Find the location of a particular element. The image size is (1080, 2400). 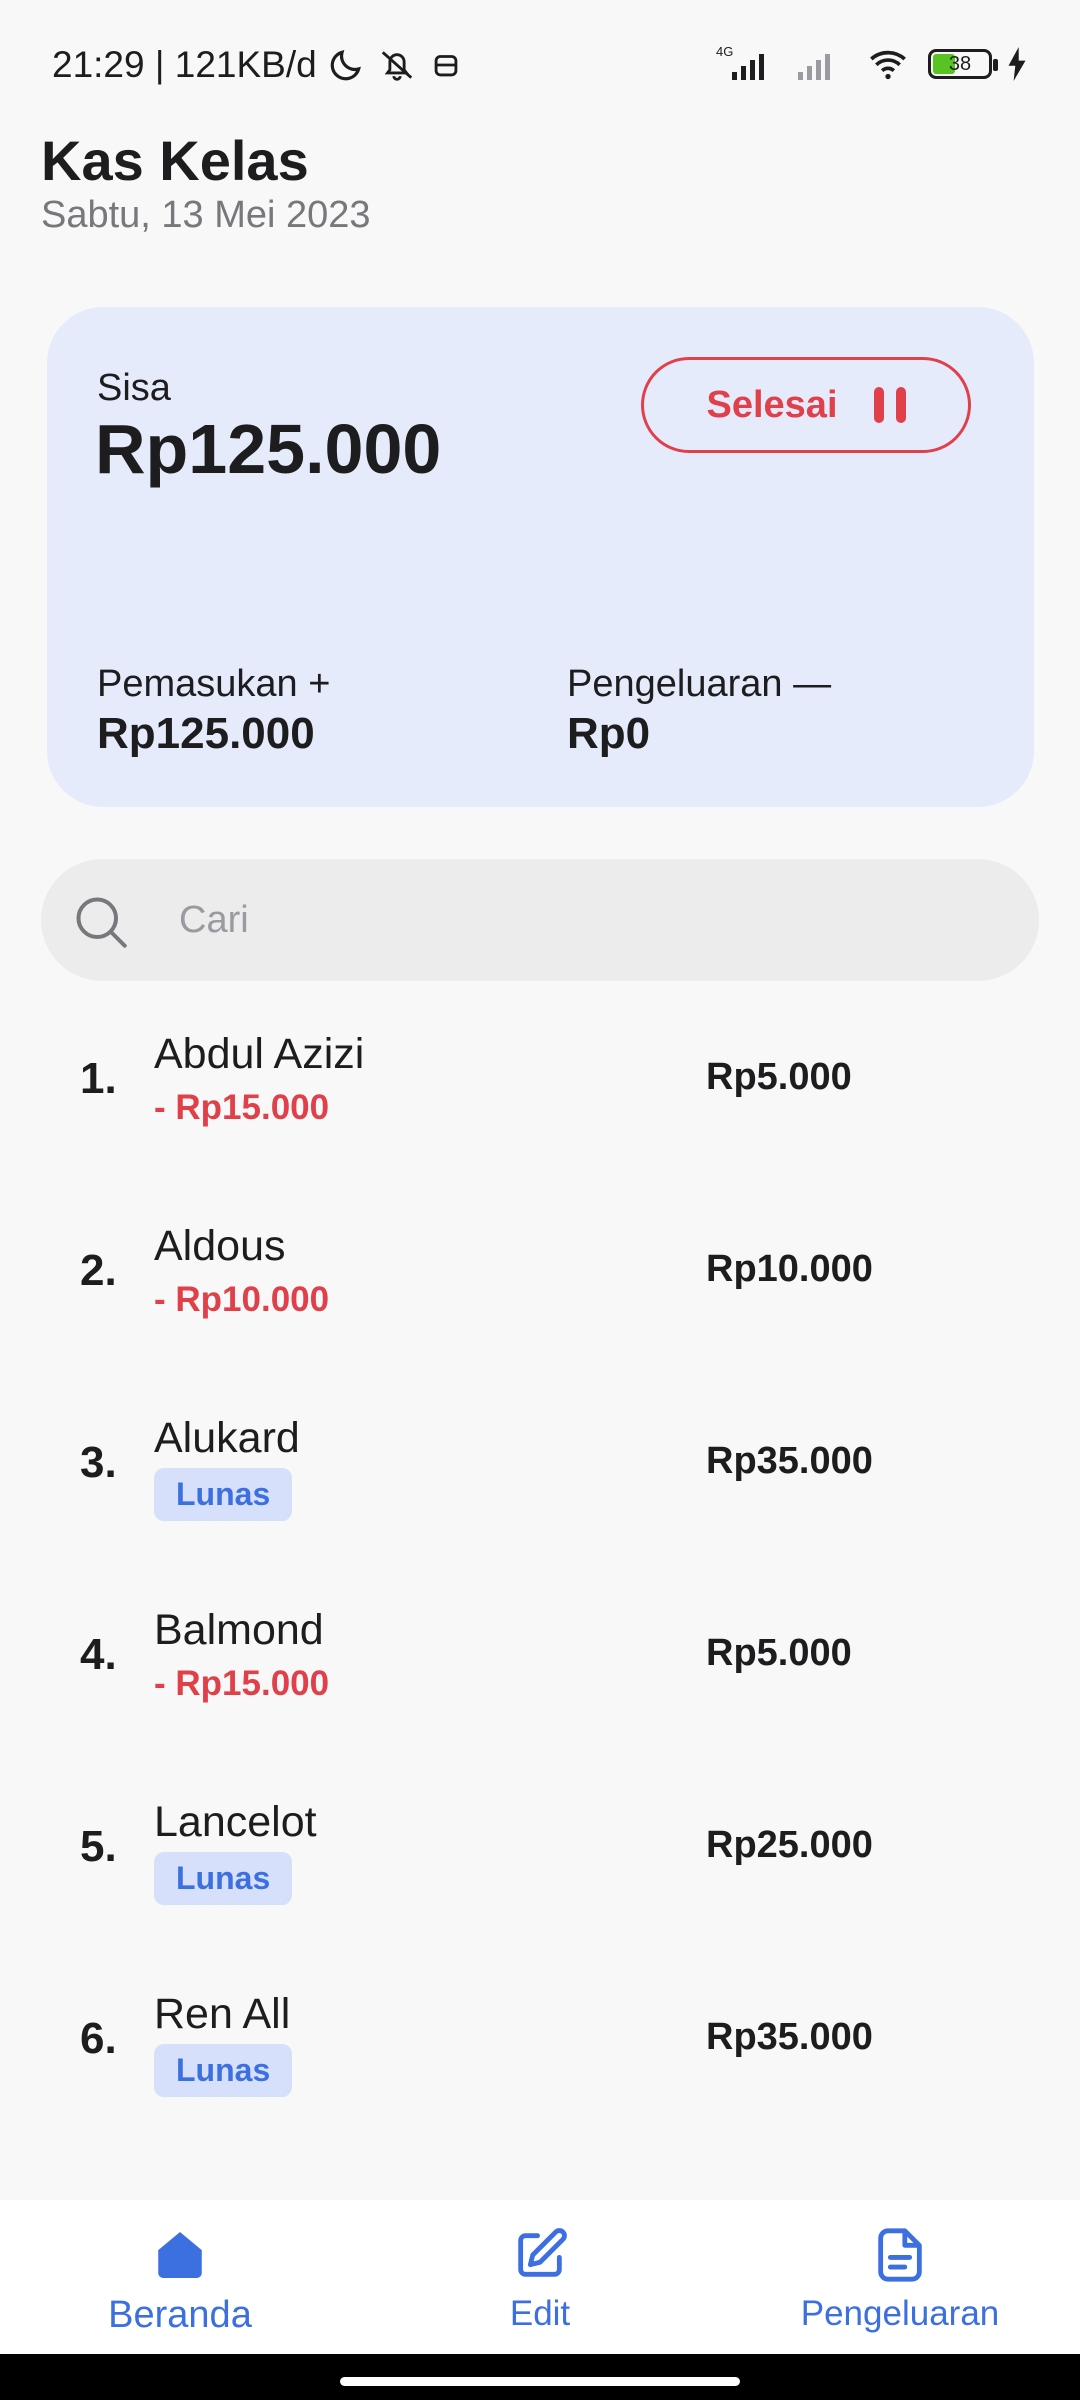

finish-button: Selesai is located at coordinates (806, 405).